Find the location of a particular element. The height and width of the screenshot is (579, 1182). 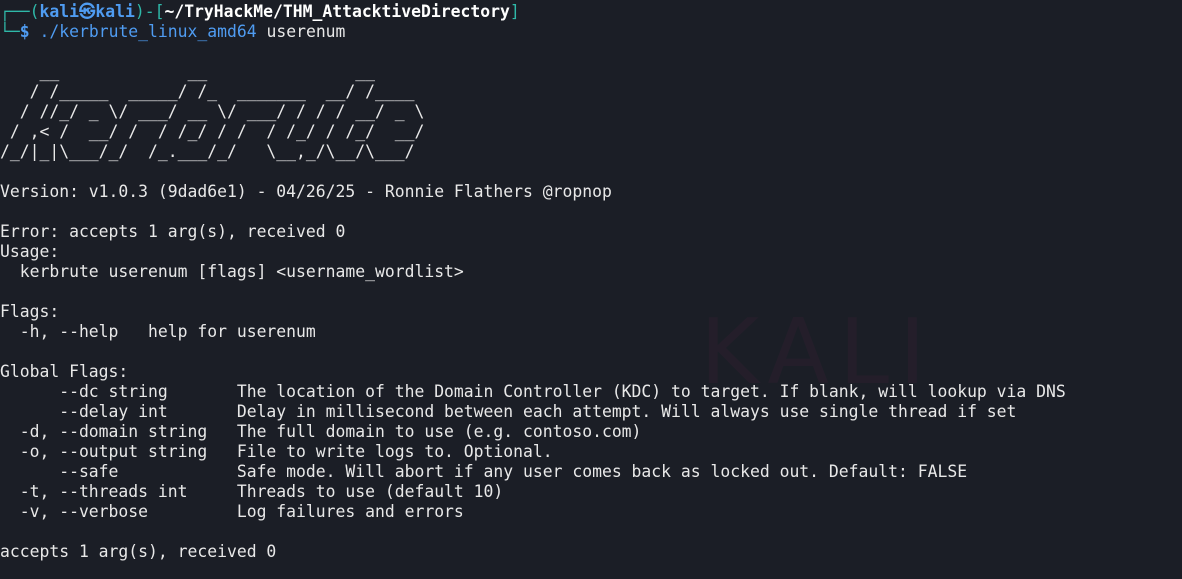

prompt-user: kali is located at coordinates (59, 11).